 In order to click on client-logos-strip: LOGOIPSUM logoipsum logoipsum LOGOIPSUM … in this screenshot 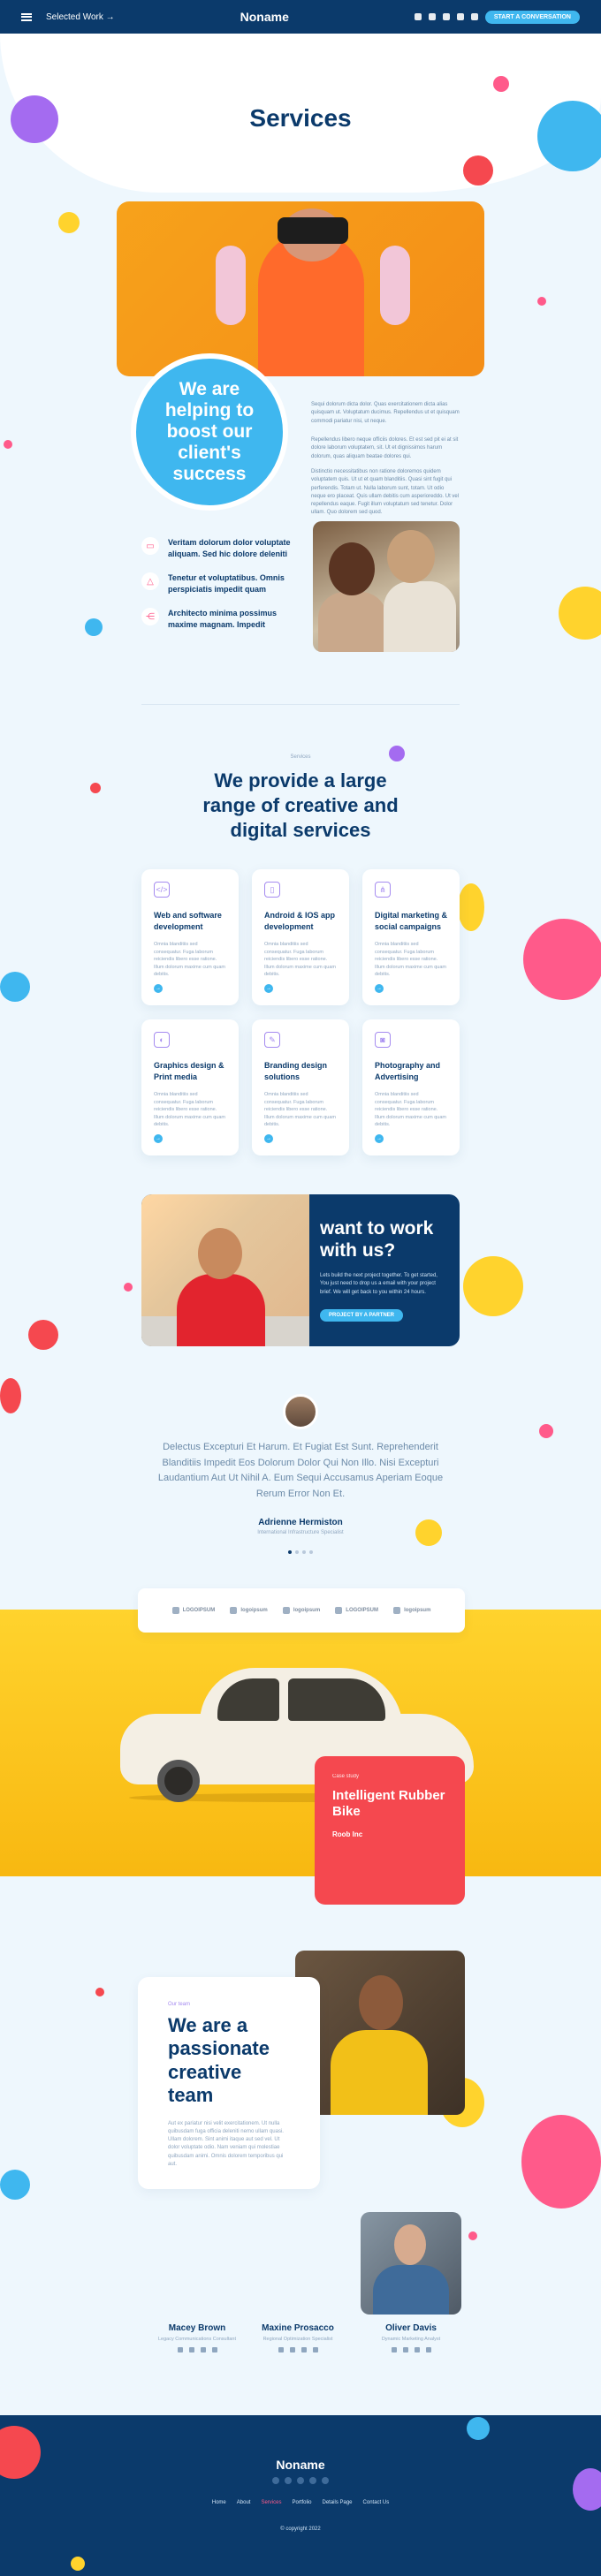, I will do `click(301, 1611)`.